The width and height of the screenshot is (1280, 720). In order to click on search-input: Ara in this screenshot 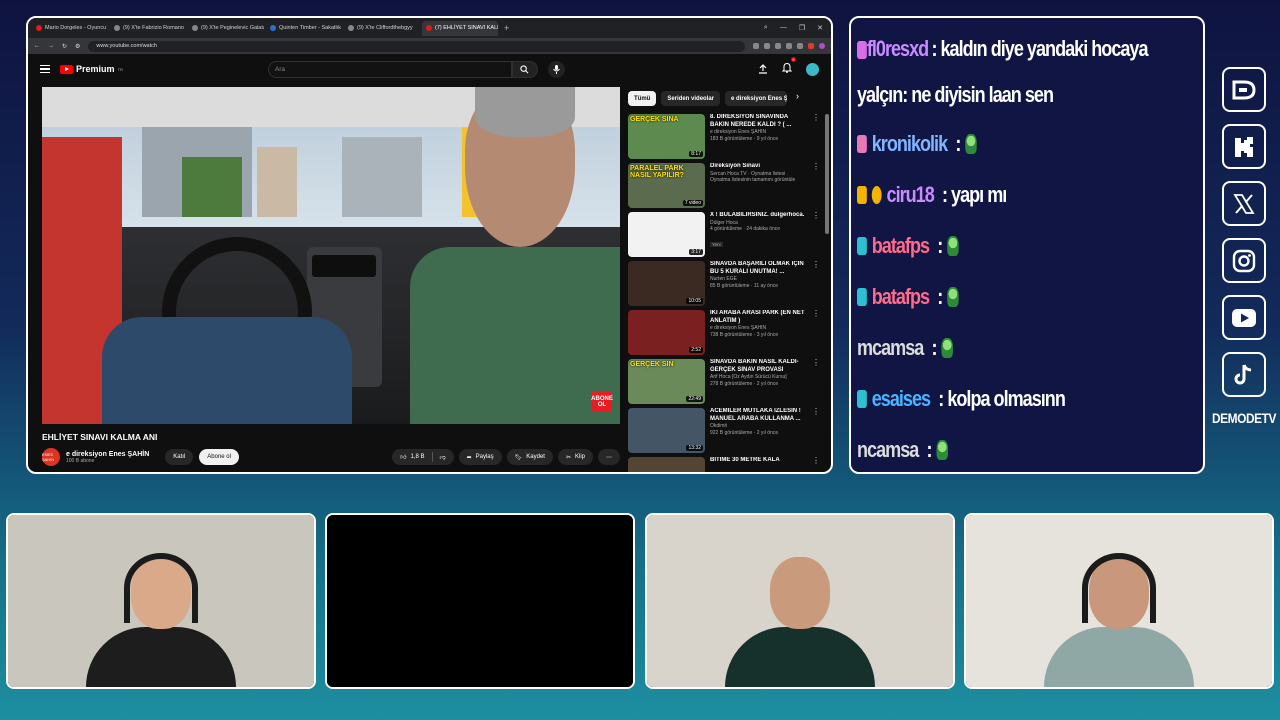, I will do `click(389, 69)`.